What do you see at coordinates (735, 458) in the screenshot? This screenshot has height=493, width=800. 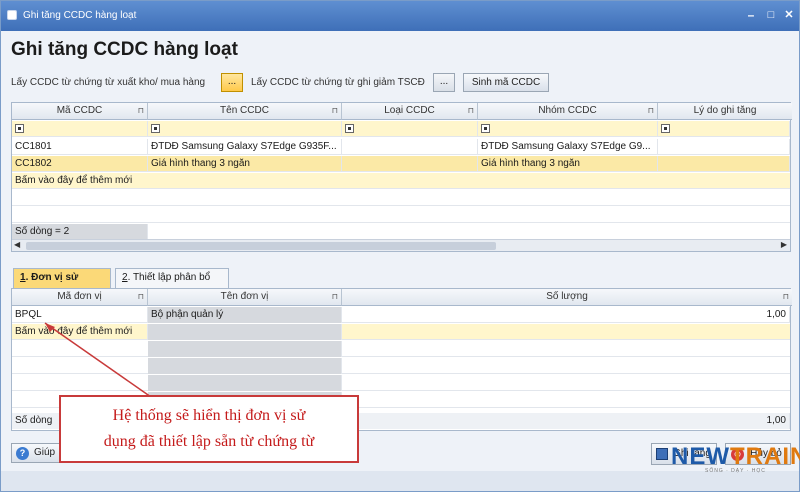 I see `newtrain-logo: NEWTRAIN SỐNG · DẠY · HỌC` at bounding box center [735, 458].